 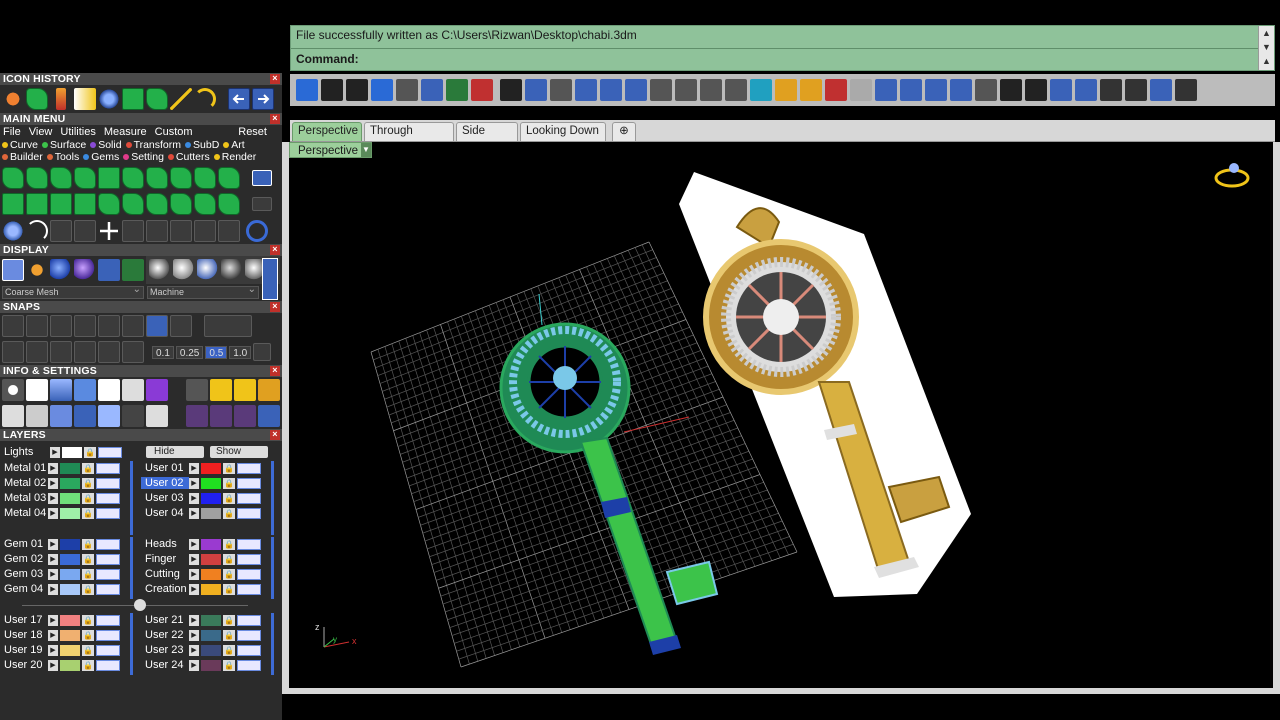 What do you see at coordinates (487, 138) in the screenshot?
I see `tab-side-view: Side View` at bounding box center [487, 138].